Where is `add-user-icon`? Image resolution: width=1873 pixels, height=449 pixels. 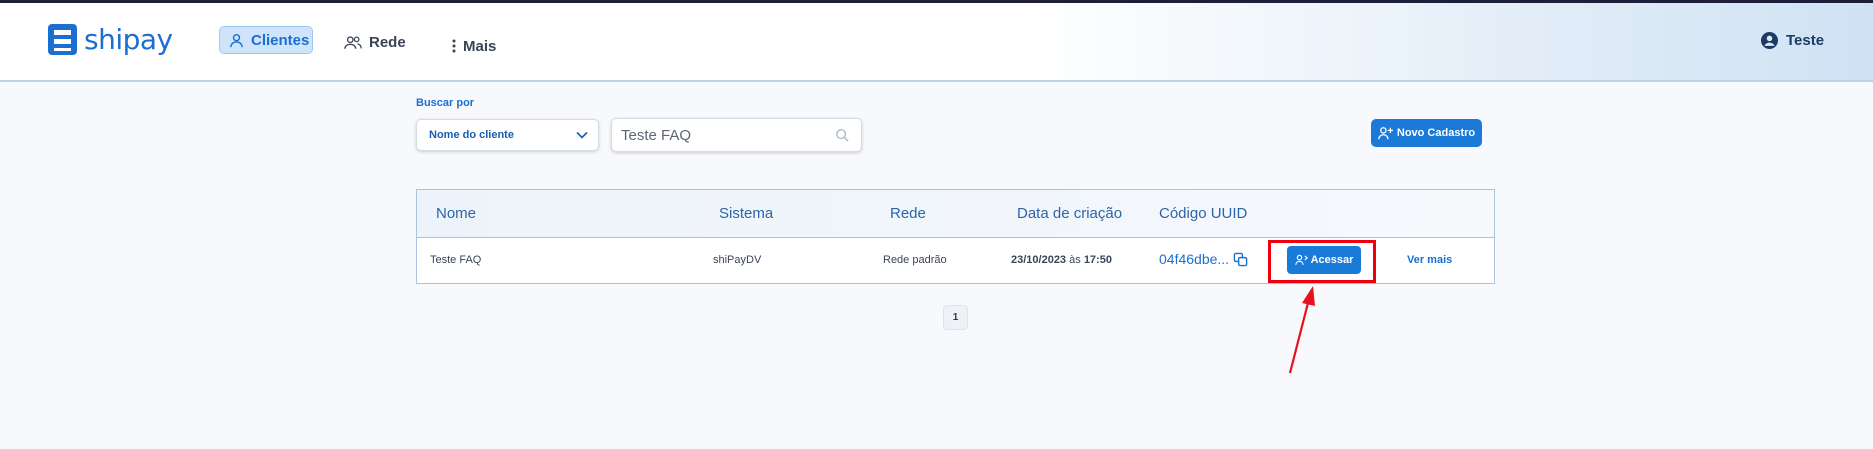
add-user-icon is located at coordinates (1385, 133).